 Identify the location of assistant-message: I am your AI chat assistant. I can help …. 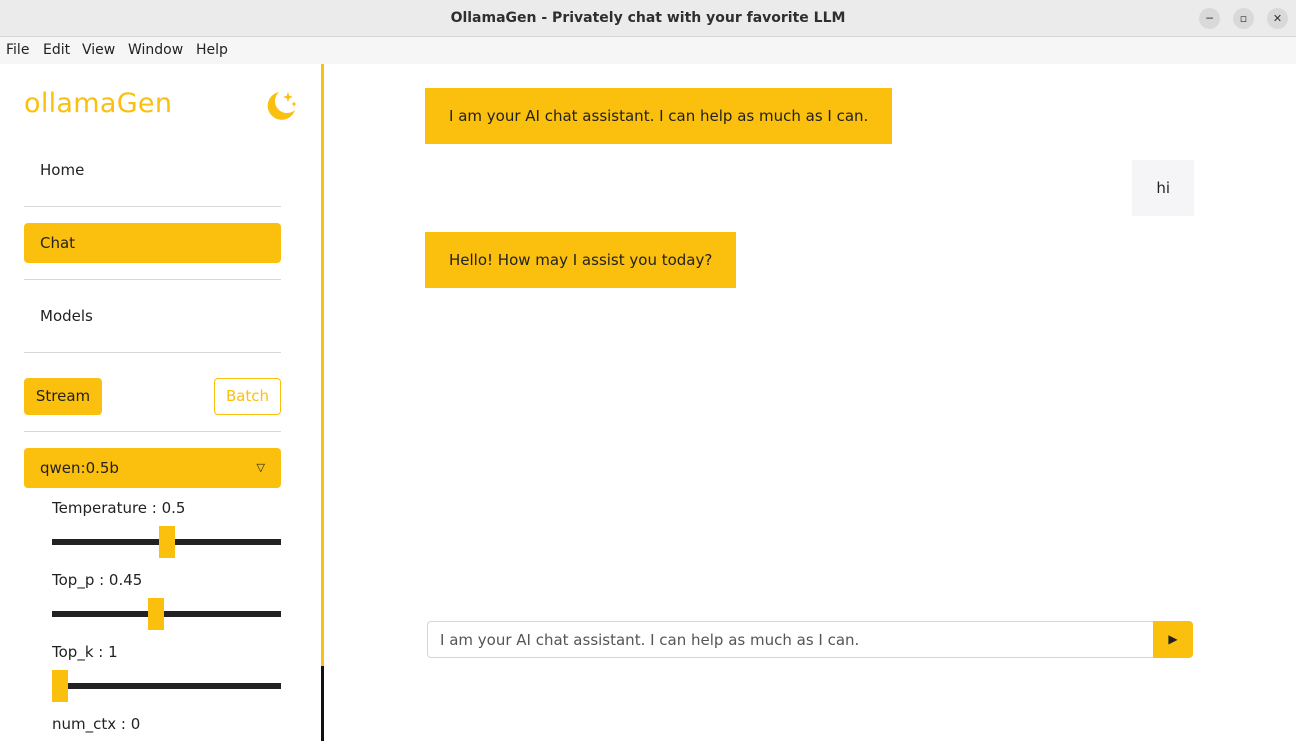
(659, 116).